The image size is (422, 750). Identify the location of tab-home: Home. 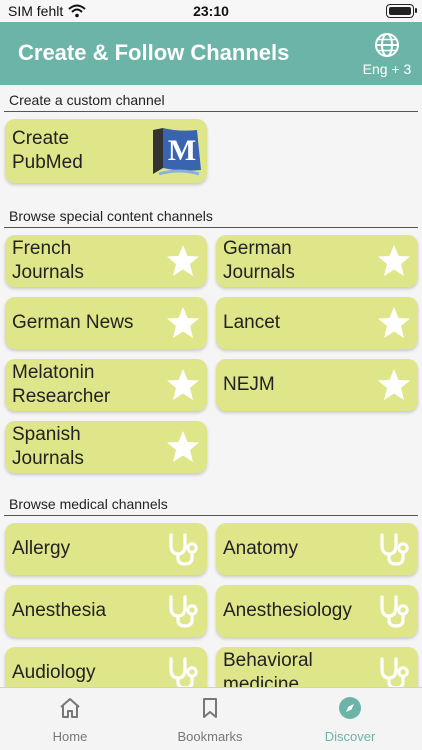
(70, 720).